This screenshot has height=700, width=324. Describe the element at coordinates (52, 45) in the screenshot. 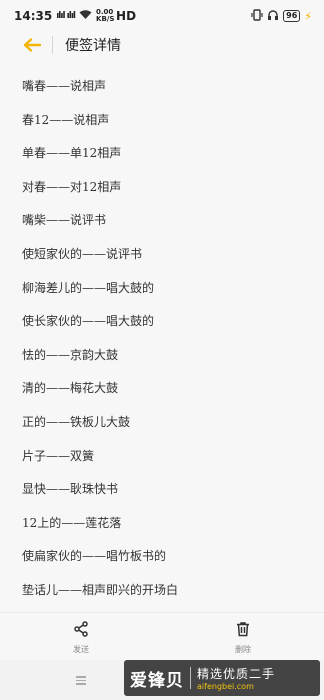

I see `header-divider` at that location.